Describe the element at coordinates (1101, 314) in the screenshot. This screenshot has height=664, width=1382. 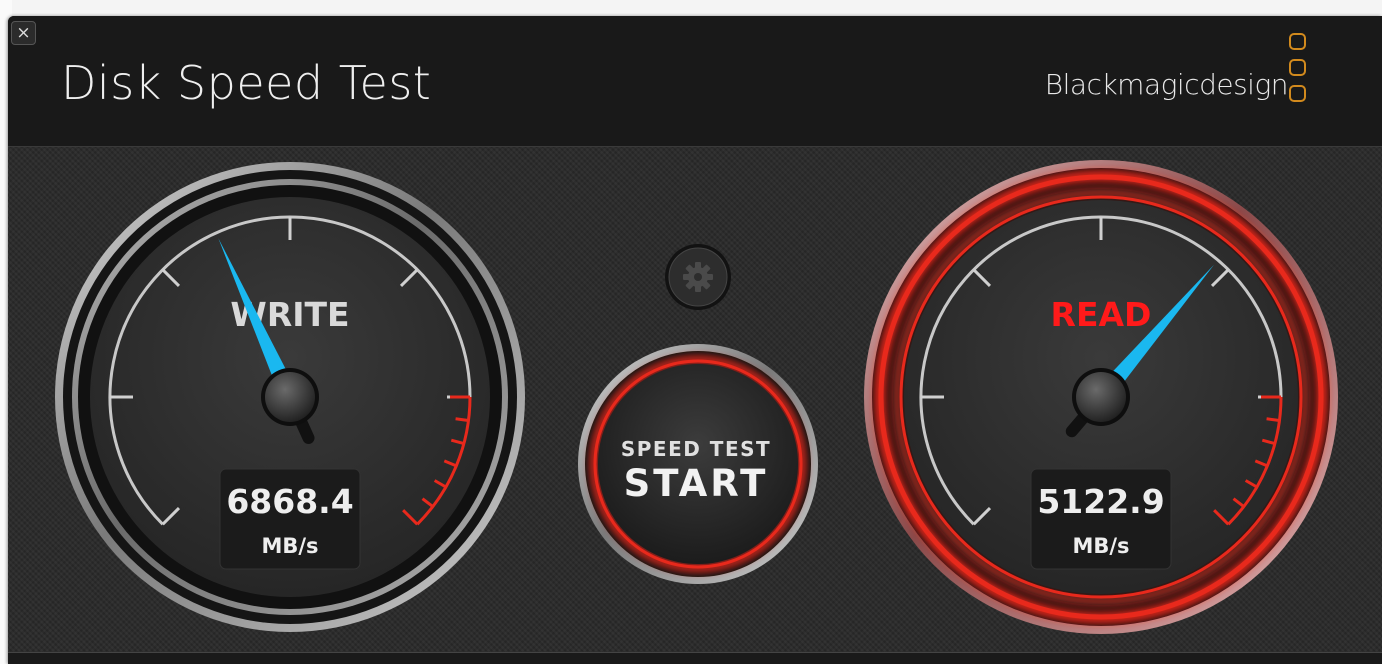
I see `read-label: READ` at that location.